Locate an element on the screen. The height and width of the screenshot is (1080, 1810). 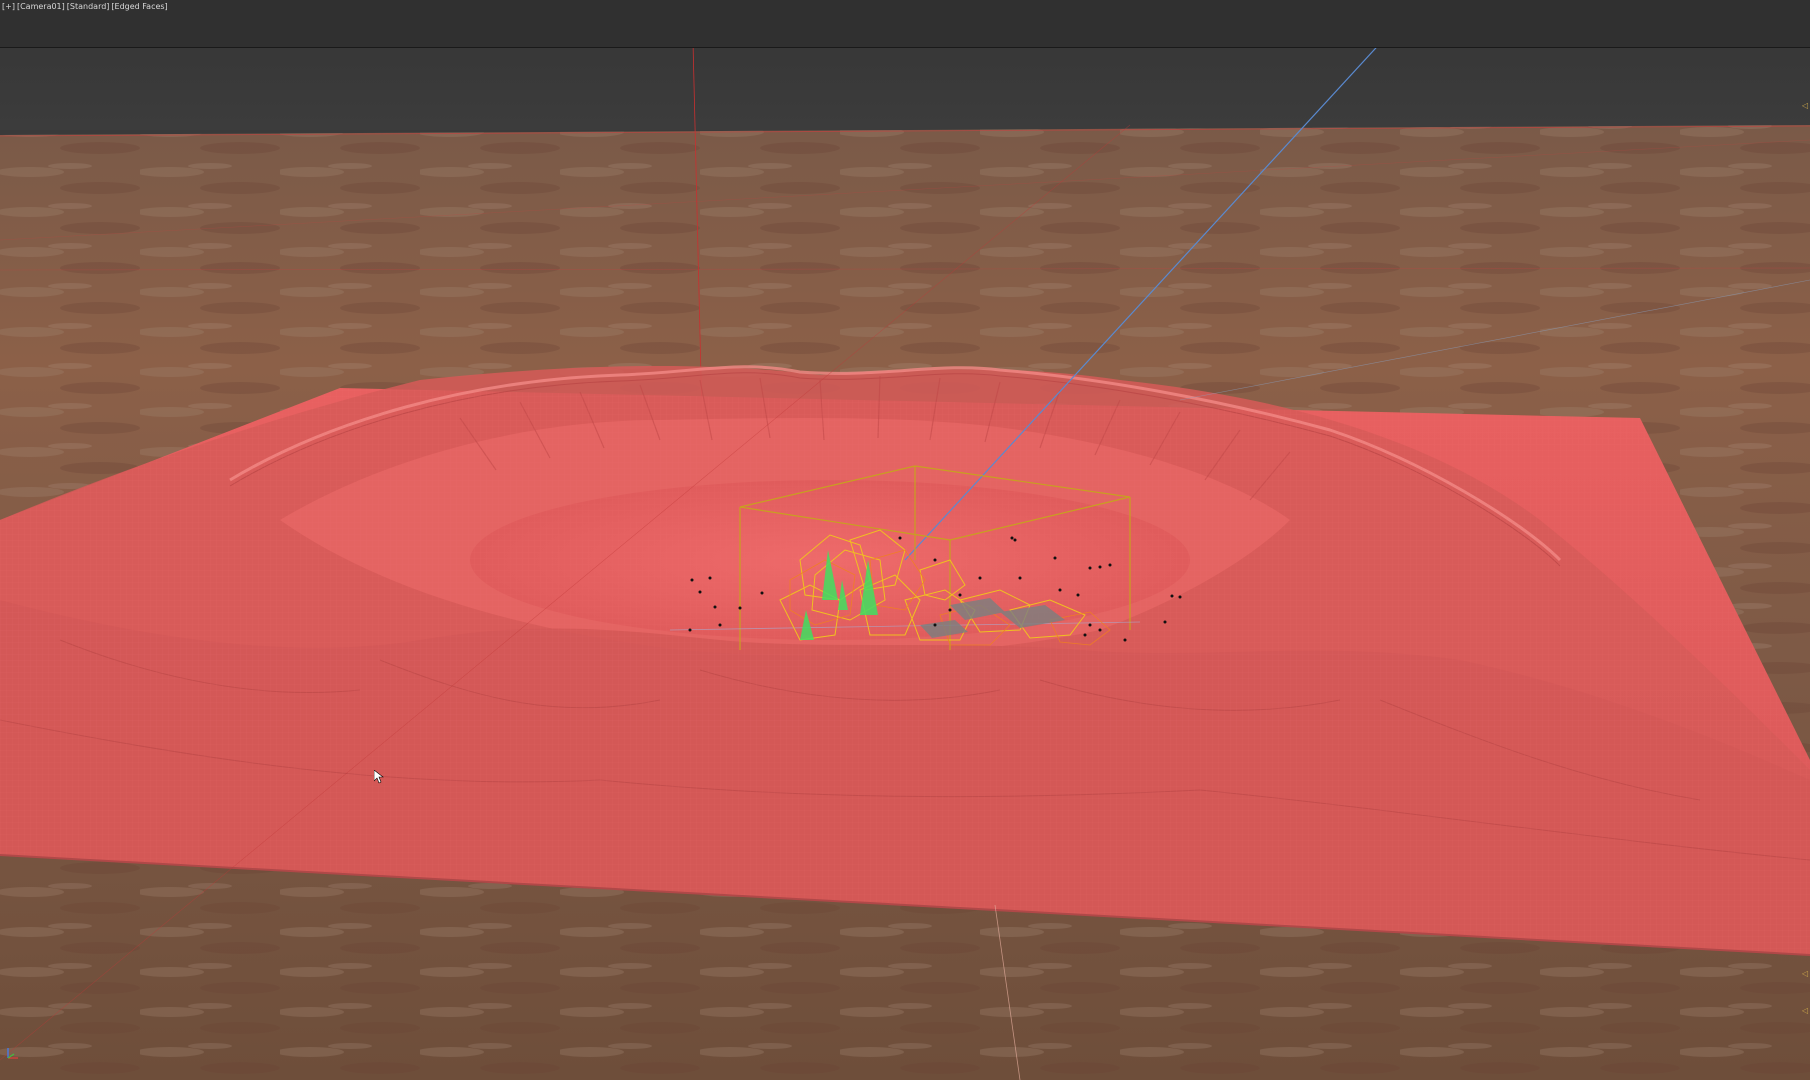
viewport-general-menu: [+] is located at coordinates (8, 6).